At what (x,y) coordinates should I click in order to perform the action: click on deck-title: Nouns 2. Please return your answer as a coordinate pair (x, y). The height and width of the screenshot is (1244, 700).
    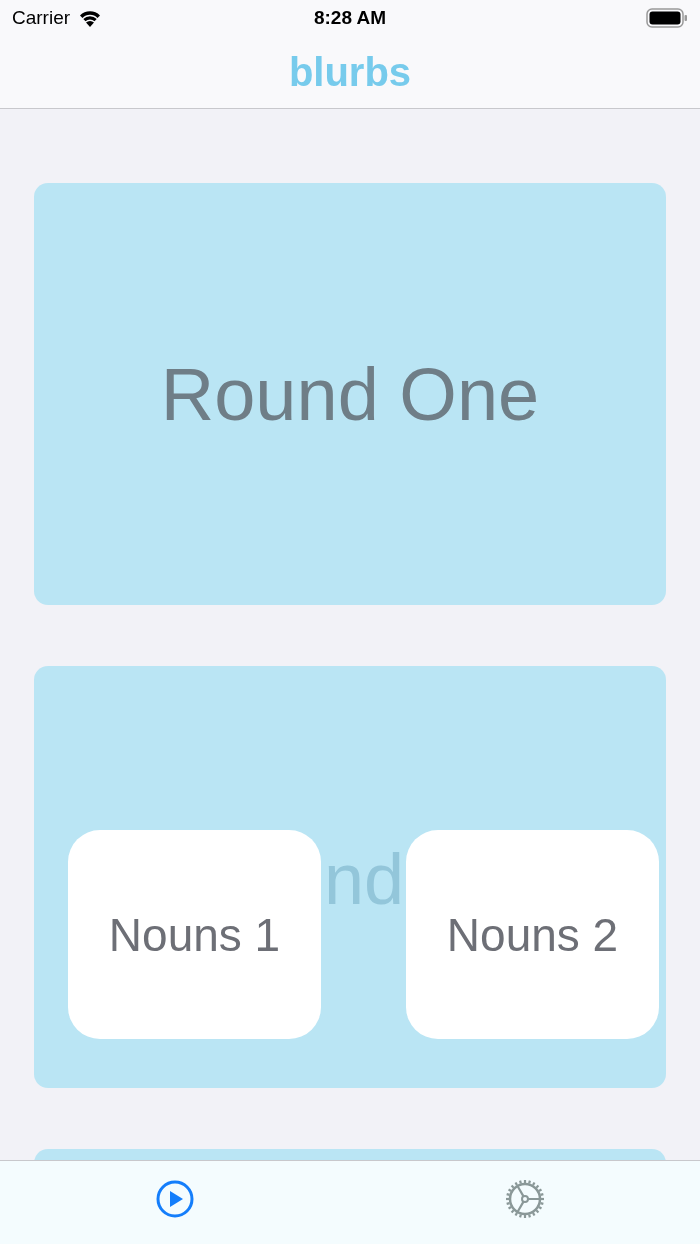
    Looking at the image, I should click on (532, 934).